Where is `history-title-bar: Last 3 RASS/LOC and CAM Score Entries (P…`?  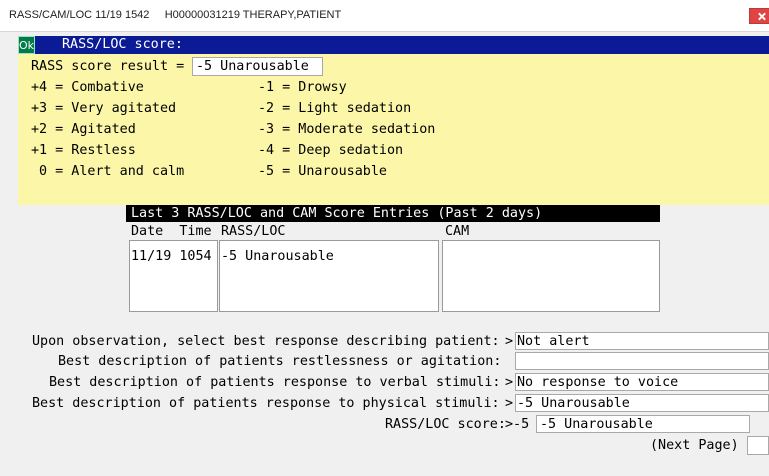 history-title-bar: Last 3 RASS/LOC and CAM Score Entries (P… is located at coordinates (393, 213).